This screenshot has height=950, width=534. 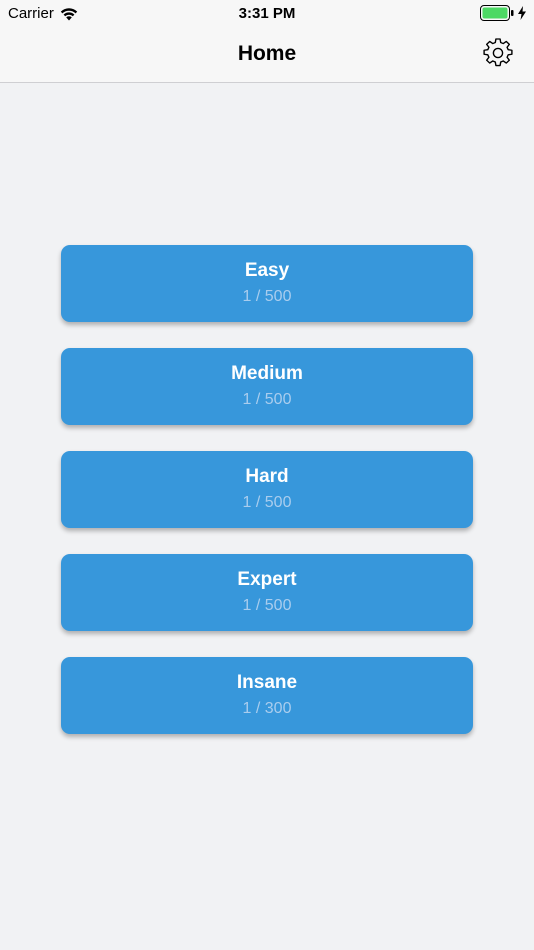 I want to click on level-progress: 1 / 300, so click(x=267, y=708).